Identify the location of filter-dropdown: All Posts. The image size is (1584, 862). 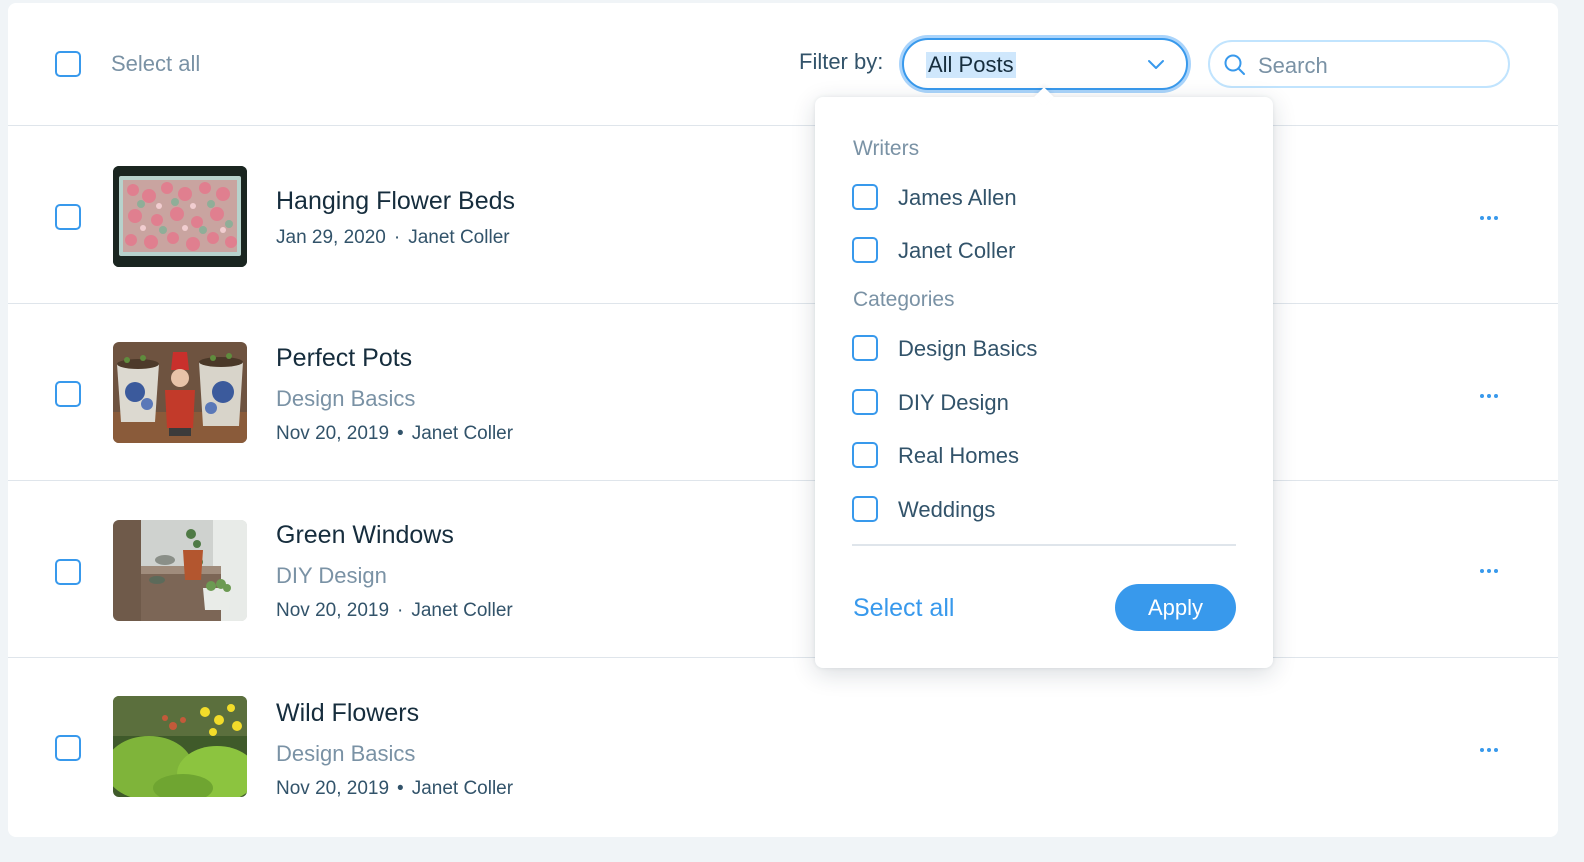
(1045, 64).